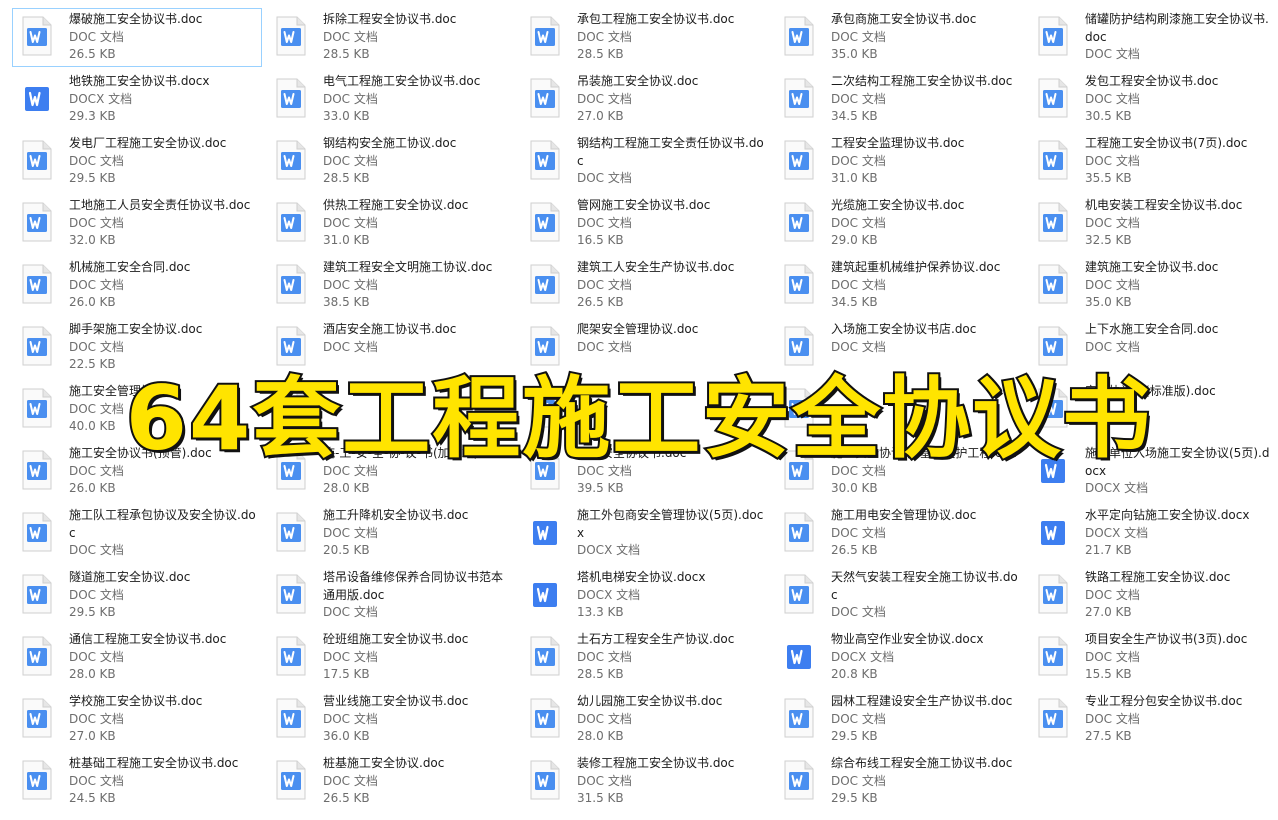 Image resolution: width=1278 pixels, height=820 pixels. Describe the element at coordinates (1153, 471) in the screenshot. I see `file-item: 施工单位入场施工安全协议(5页).docx DOCX 文档` at that location.